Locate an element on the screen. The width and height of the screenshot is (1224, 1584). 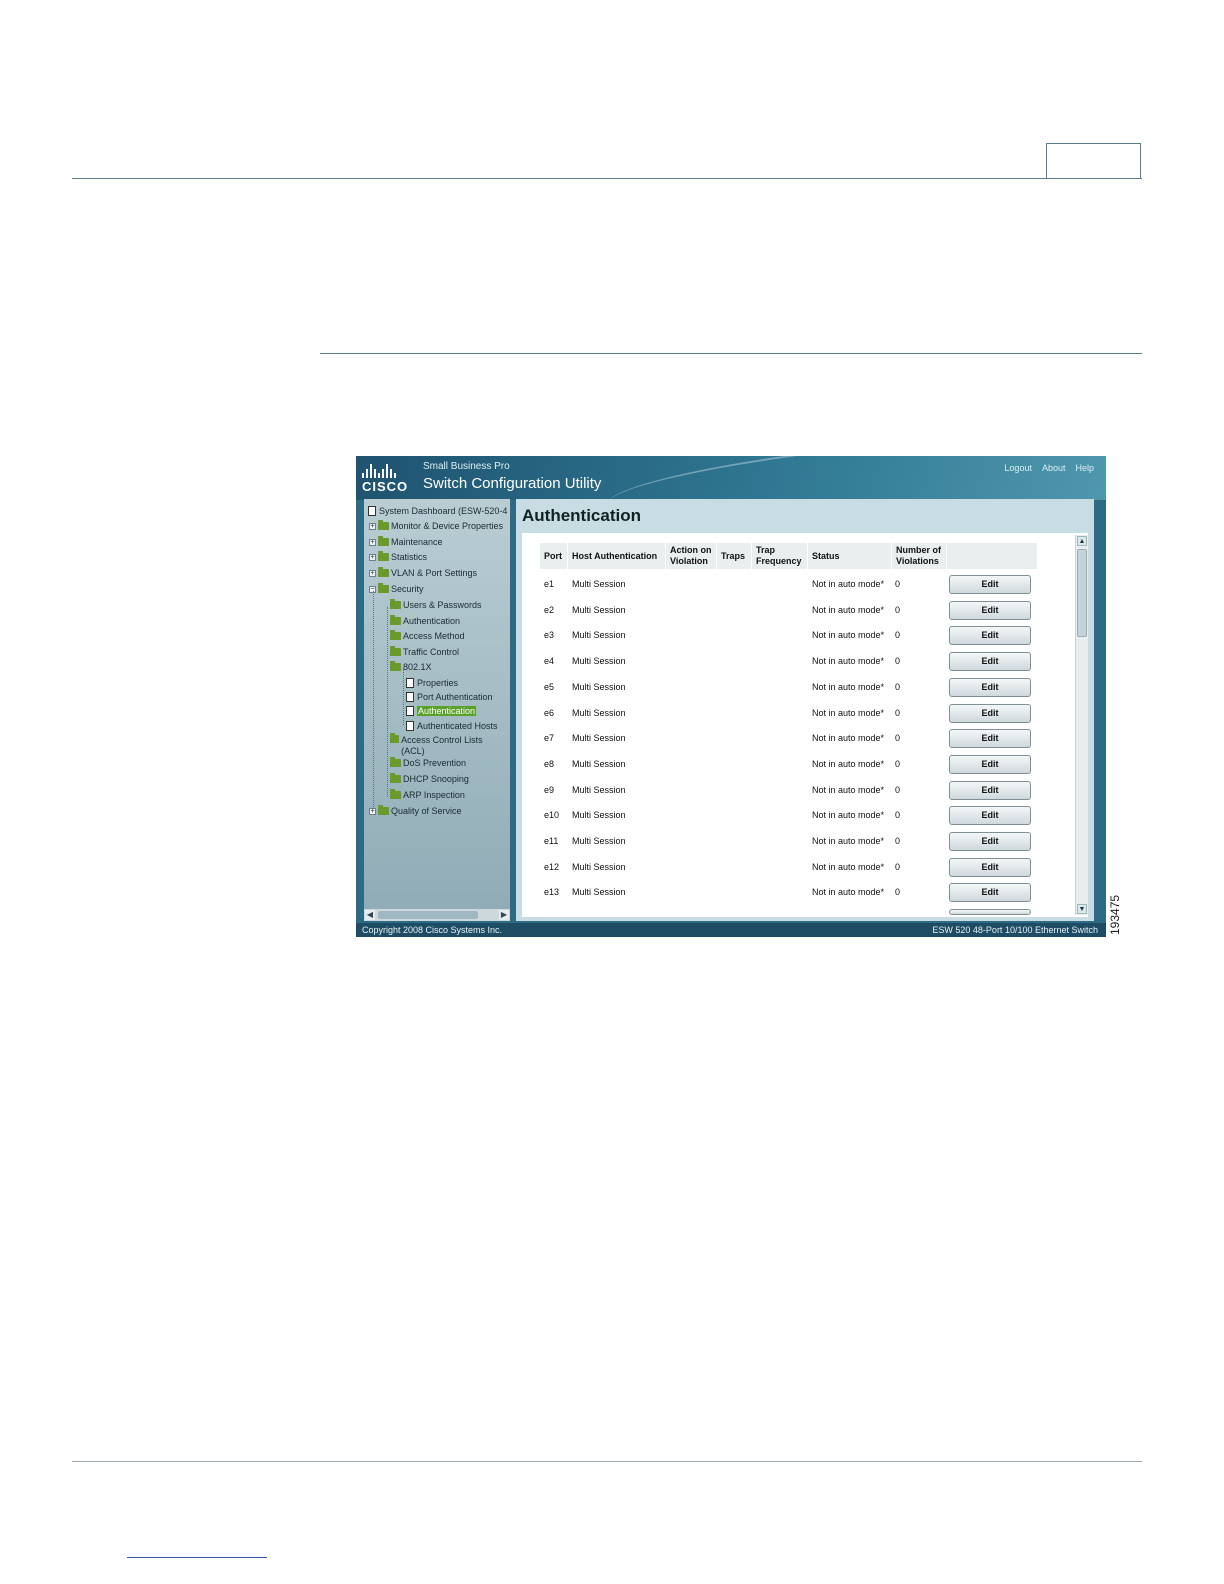
about-link: About is located at coordinates (1054, 468).